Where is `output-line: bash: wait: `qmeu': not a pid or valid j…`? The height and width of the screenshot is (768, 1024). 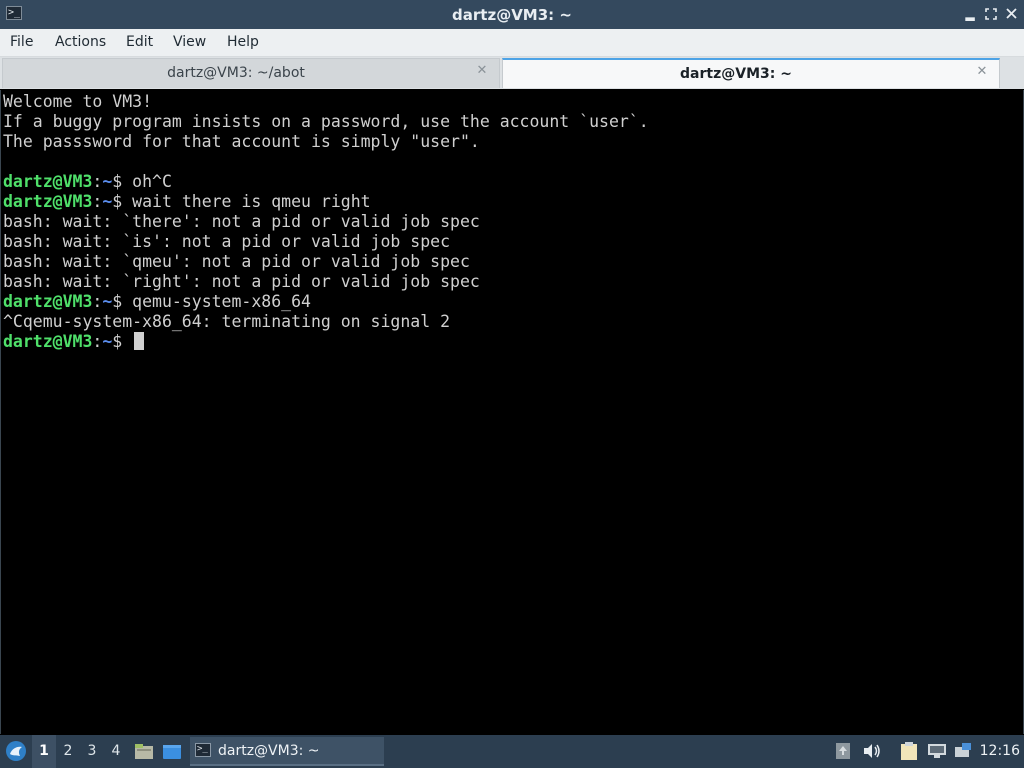
output-line: bash: wait: `qmeu': not a pid or valid j… is located at coordinates (236, 261).